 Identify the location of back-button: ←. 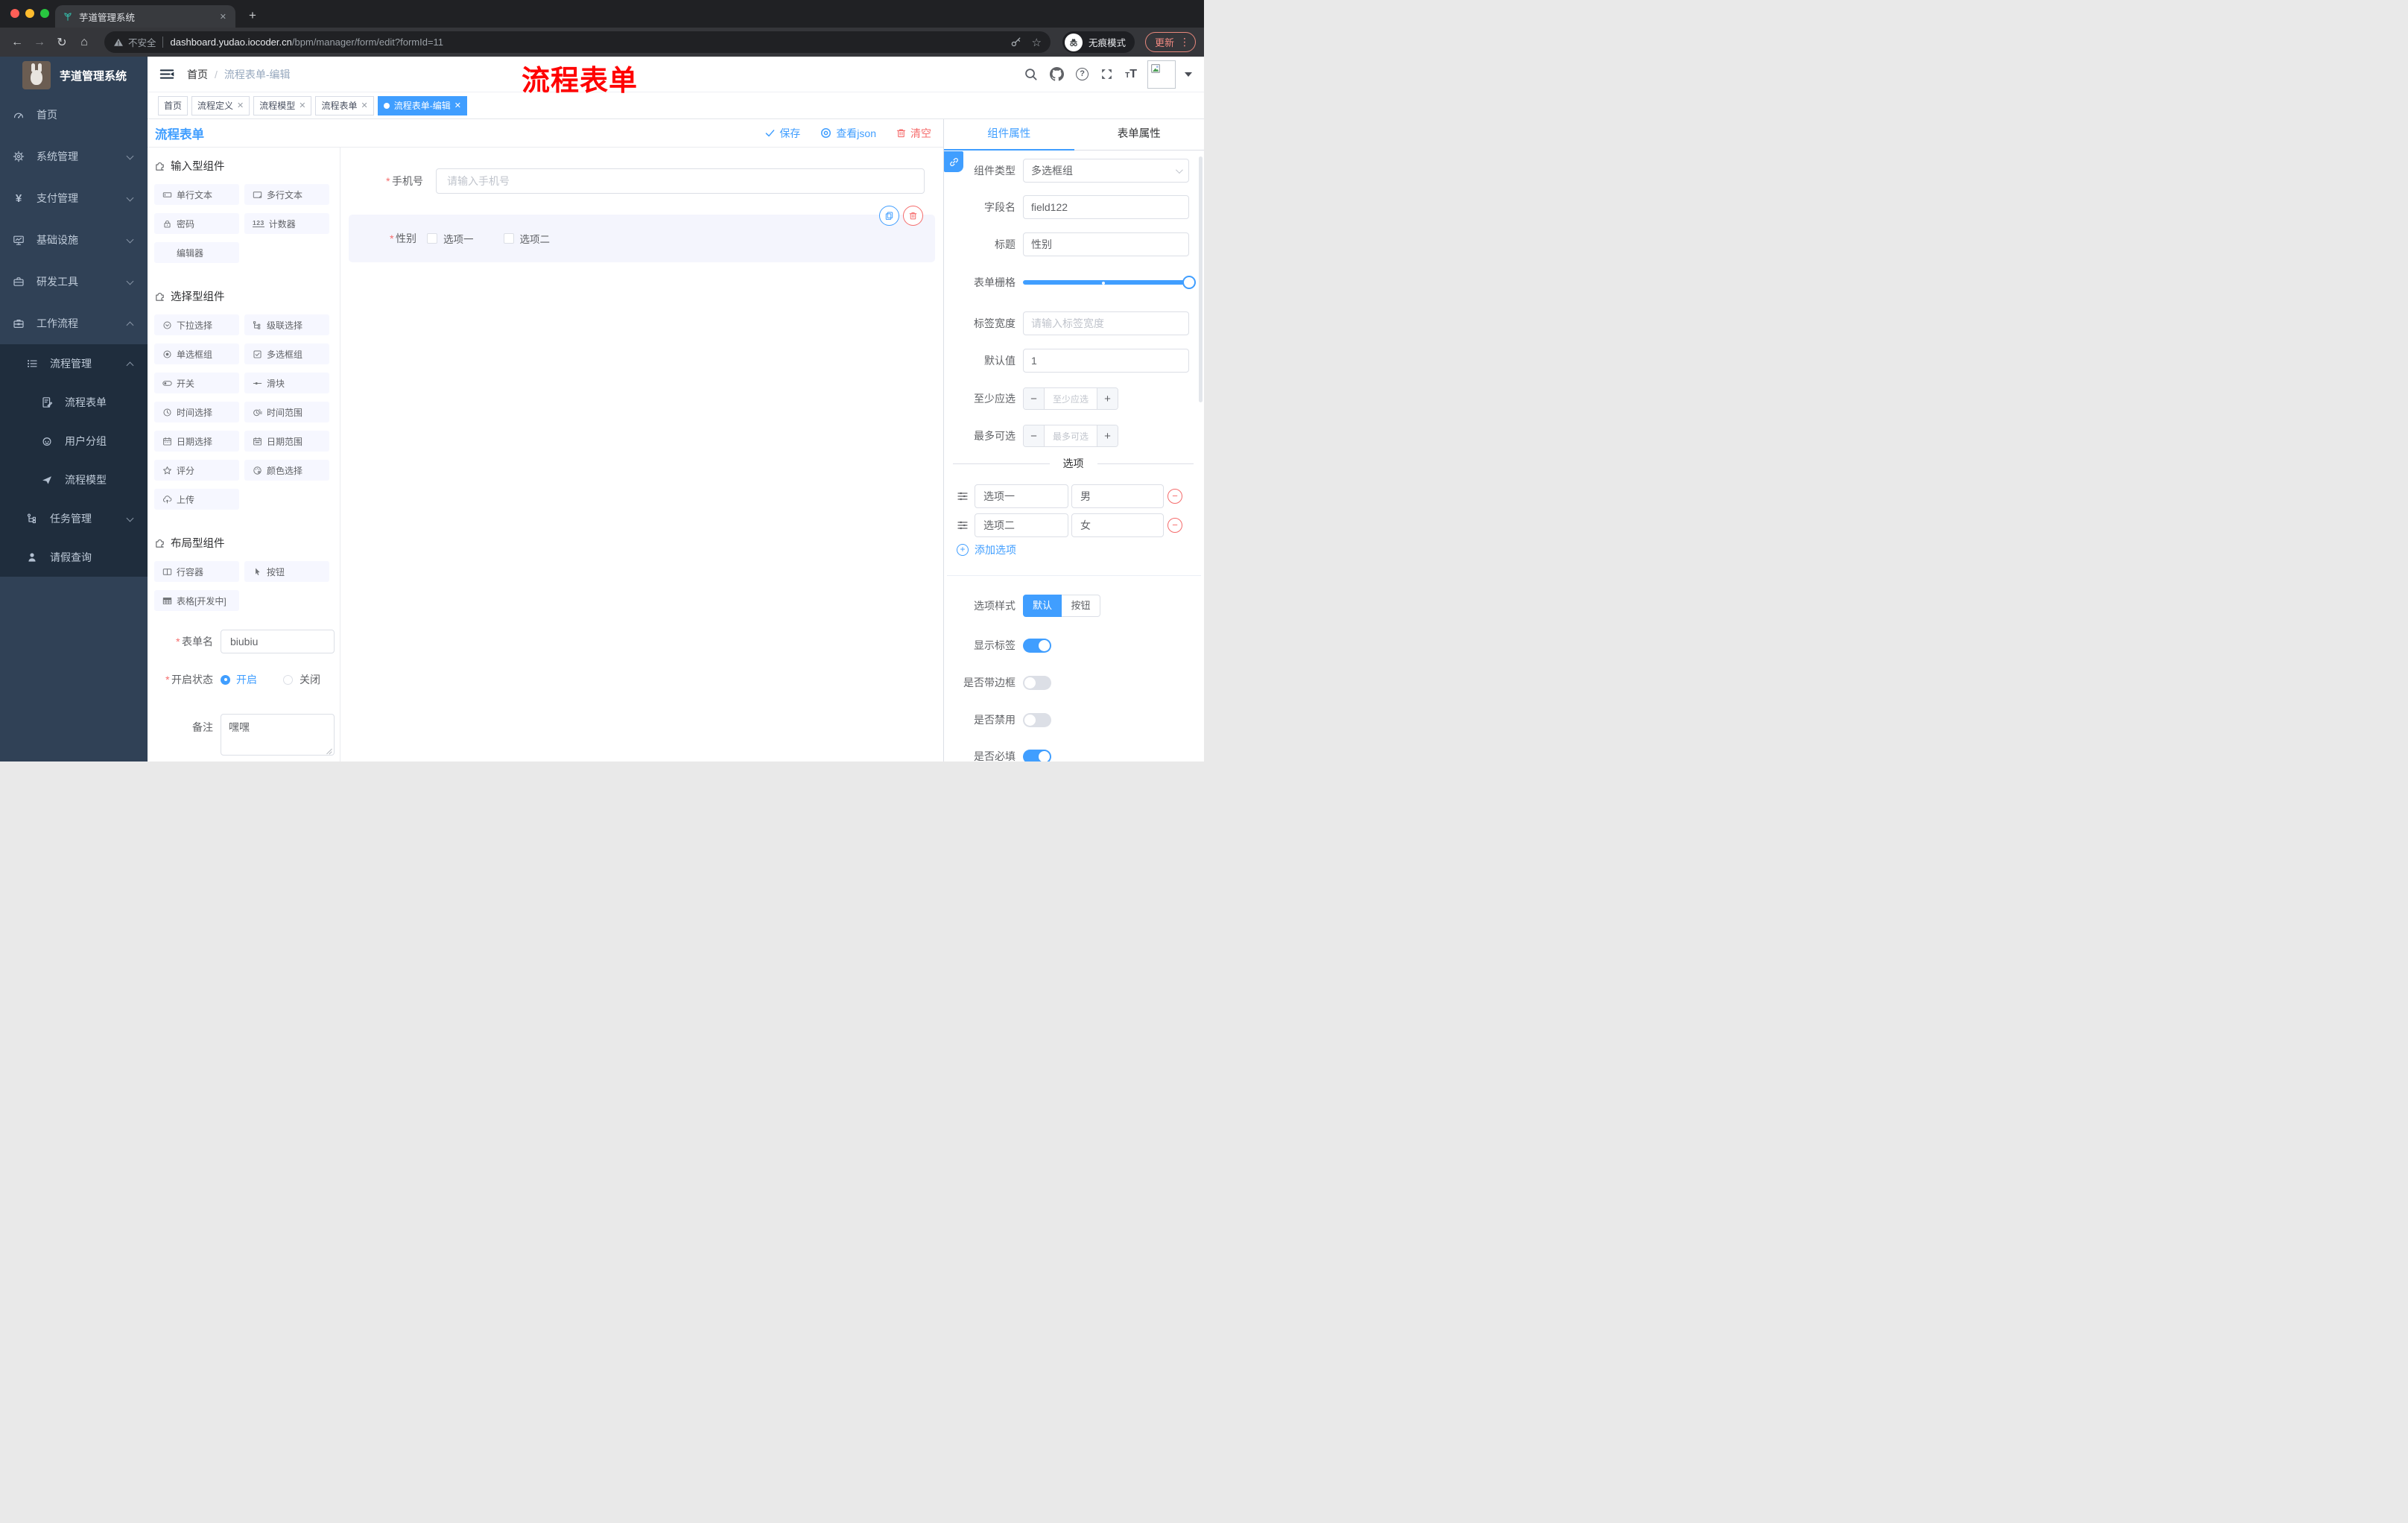
(17, 43).